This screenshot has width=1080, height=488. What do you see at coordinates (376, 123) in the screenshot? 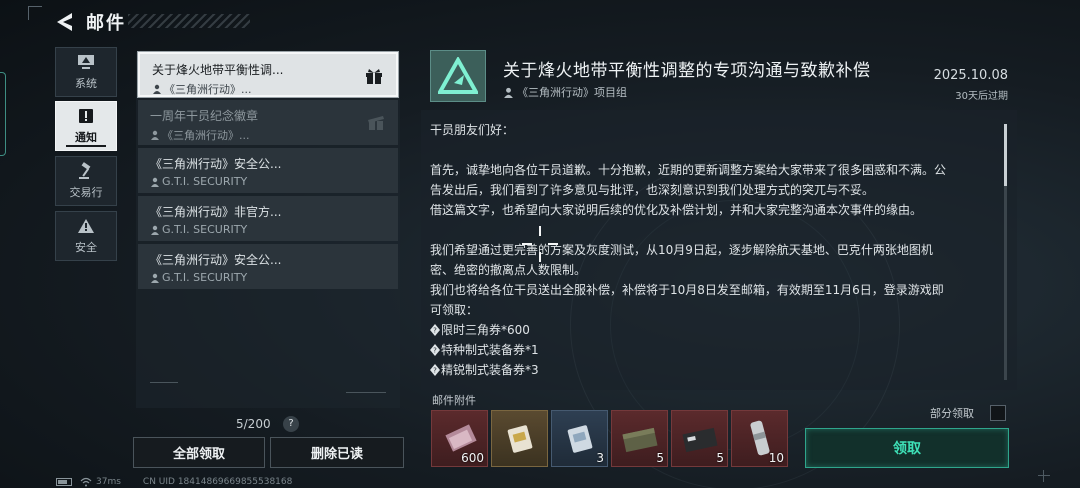
I see `gift-opened-icon` at bounding box center [376, 123].